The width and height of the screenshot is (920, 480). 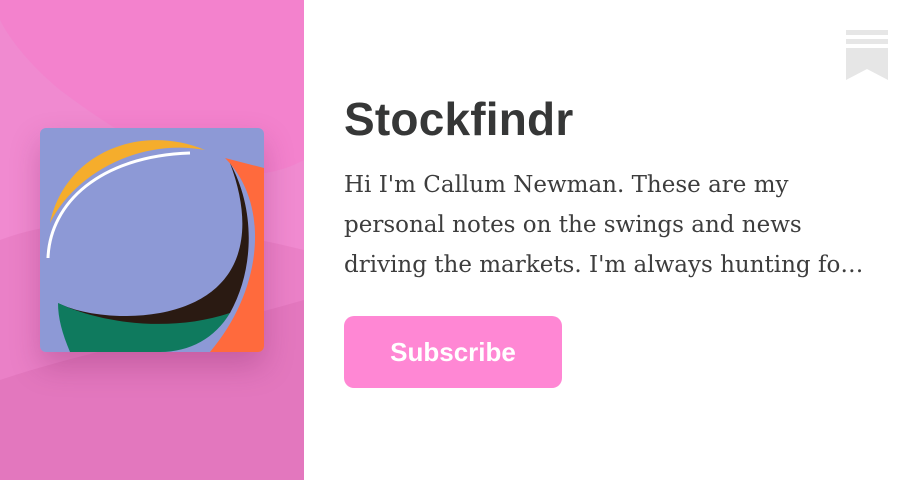 What do you see at coordinates (867, 55) in the screenshot?
I see `bookmark-icon` at bounding box center [867, 55].